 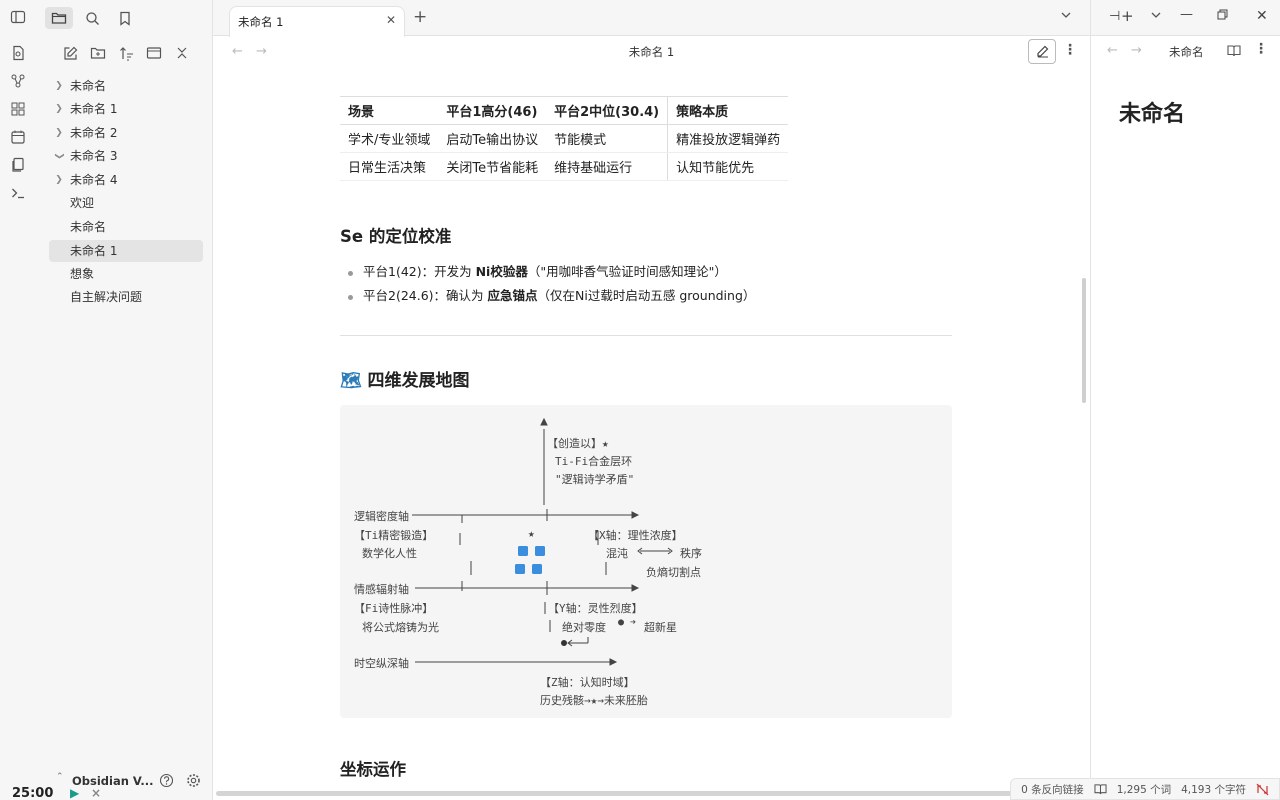 What do you see at coordinates (193, 780) in the screenshot?
I see `settings-gear-icon` at bounding box center [193, 780].